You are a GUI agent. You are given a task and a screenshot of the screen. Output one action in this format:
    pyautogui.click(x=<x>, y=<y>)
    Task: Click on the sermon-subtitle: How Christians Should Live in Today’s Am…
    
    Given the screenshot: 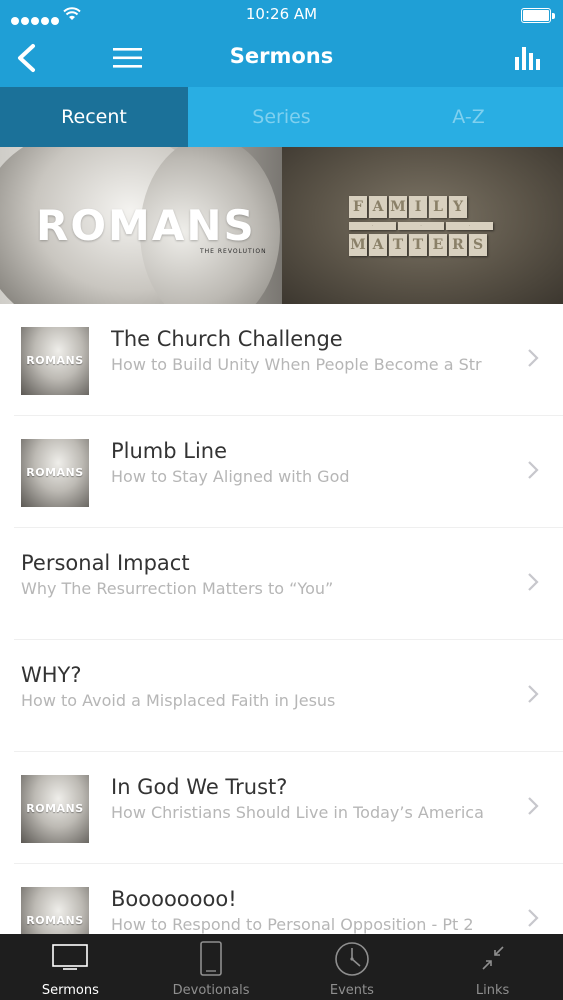 What is the action you would take?
    pyautogui.click(x=297, y=812)
    